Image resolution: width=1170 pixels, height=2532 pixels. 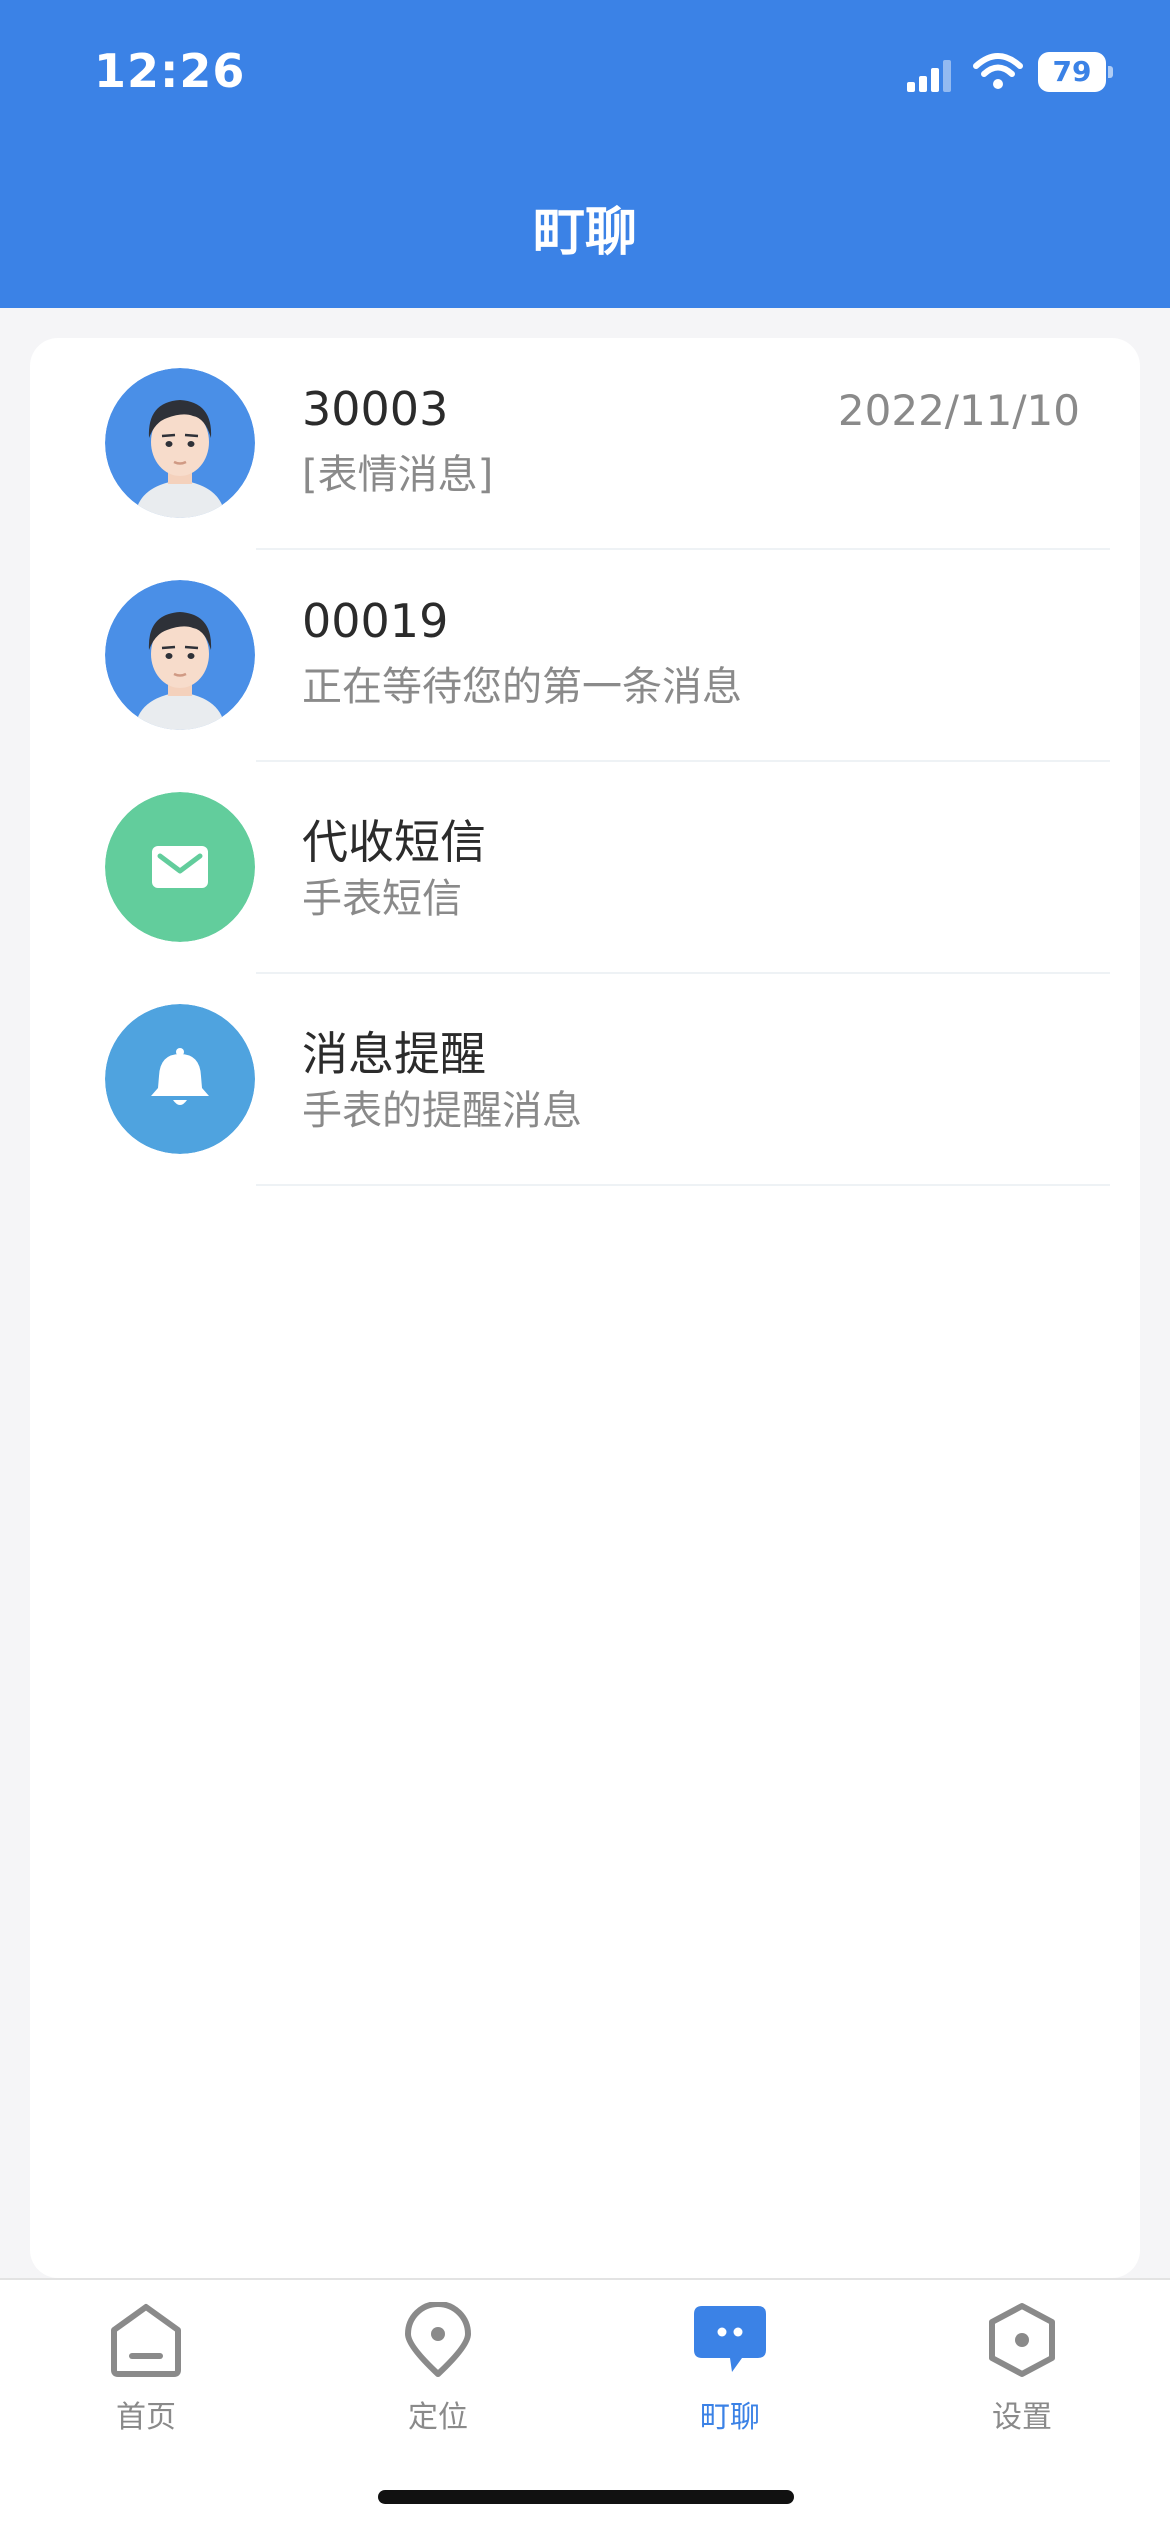 What do you see at coordinates (683, 1185) in the screenshot?
I see `row-divider` at bounding box center [683, 1185].